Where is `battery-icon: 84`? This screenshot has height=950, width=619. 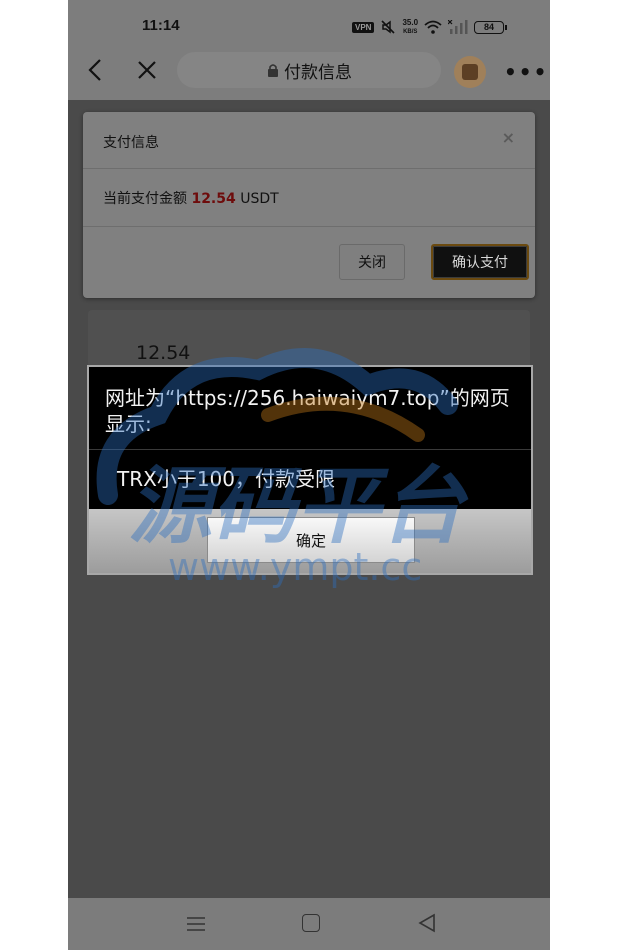 battery-icon: 84 is located at coordinates (491, 27).